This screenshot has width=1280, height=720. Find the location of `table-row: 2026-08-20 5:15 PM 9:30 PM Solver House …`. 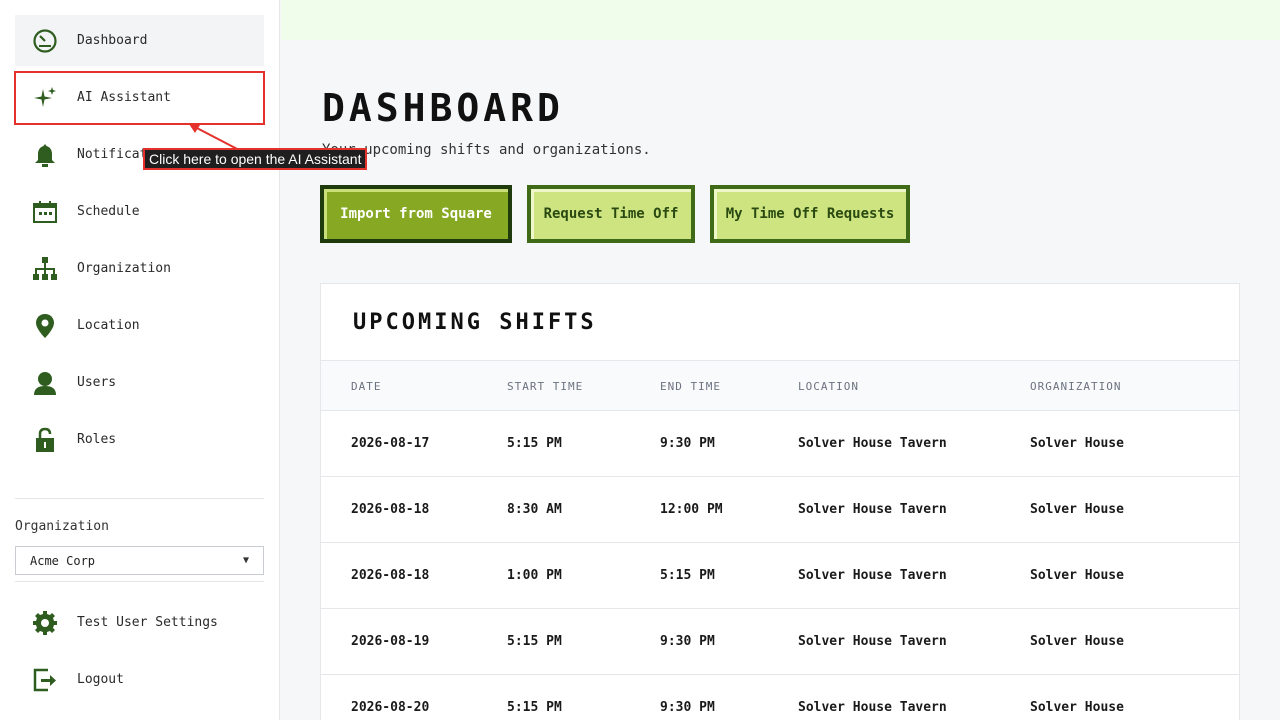

table-row: 2026-08-20 5:15 PM 9:30 PM Solver House … is located at coordinates (780, 697).